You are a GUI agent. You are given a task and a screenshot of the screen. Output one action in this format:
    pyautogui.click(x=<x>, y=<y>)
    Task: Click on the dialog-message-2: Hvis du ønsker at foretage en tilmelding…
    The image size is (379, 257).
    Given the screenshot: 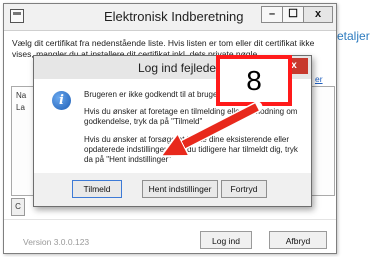 What is the action you would take?
    pyautogui.click(x=191, y=116)
    